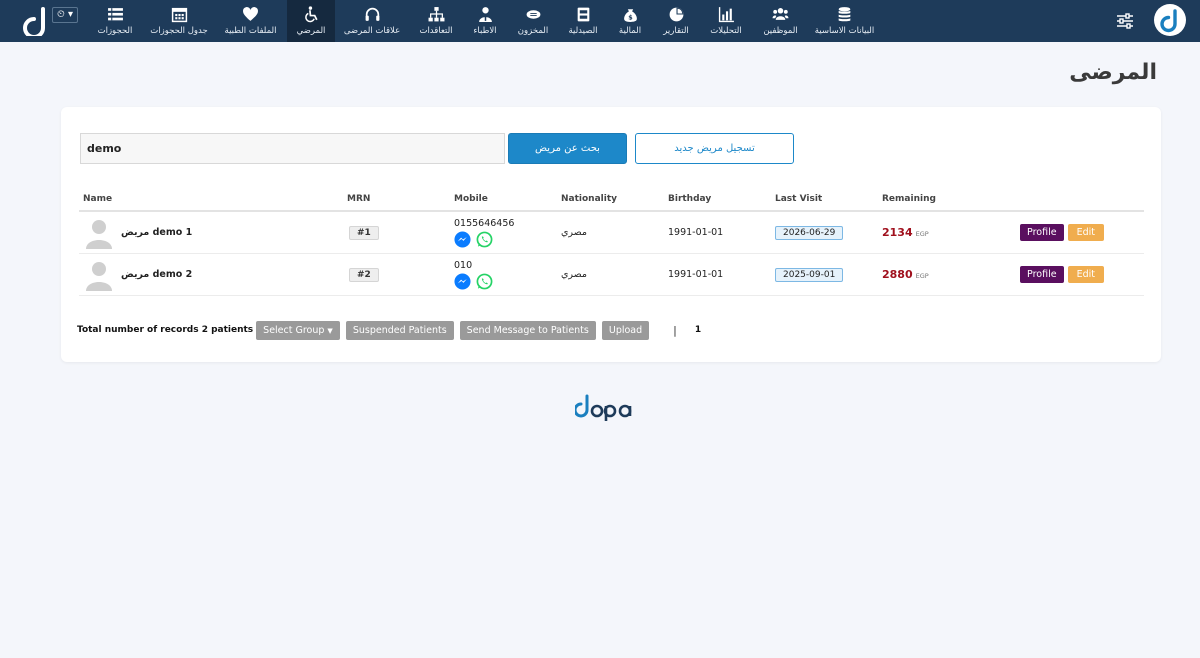 This screenshot has width=1200, height=658. I want to click on birthday-cell: 1991-01-01, so click(696, 274).